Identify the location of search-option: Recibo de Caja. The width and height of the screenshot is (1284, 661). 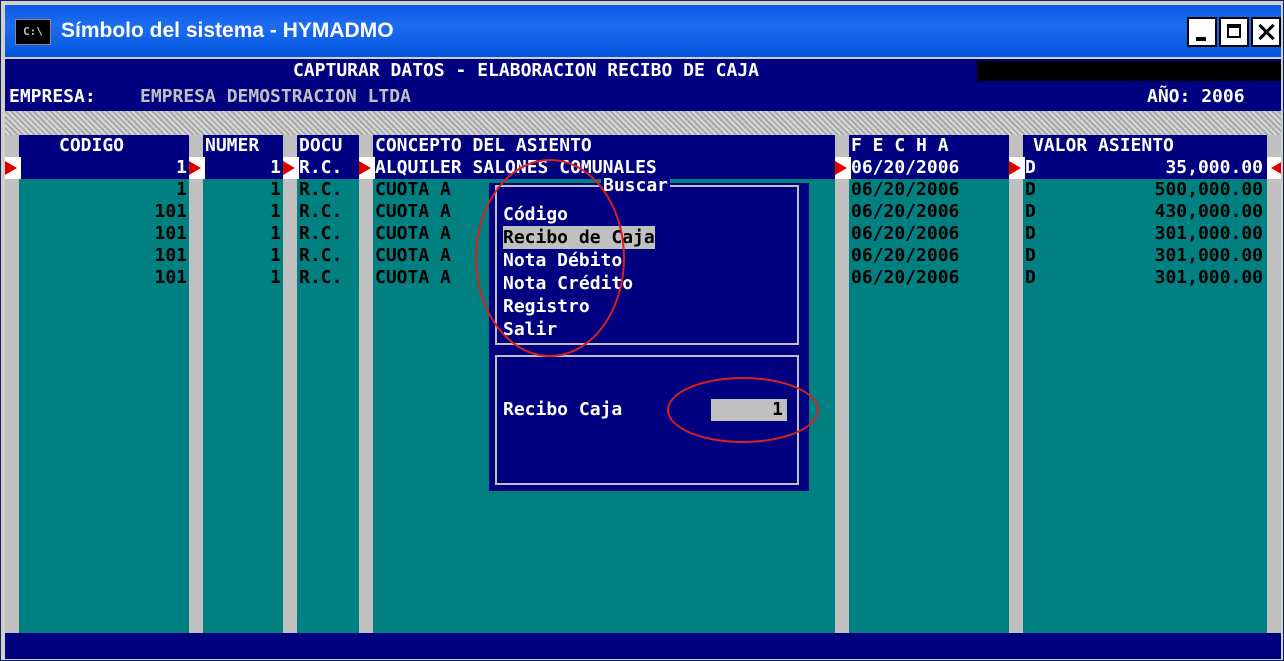
(579, 237).